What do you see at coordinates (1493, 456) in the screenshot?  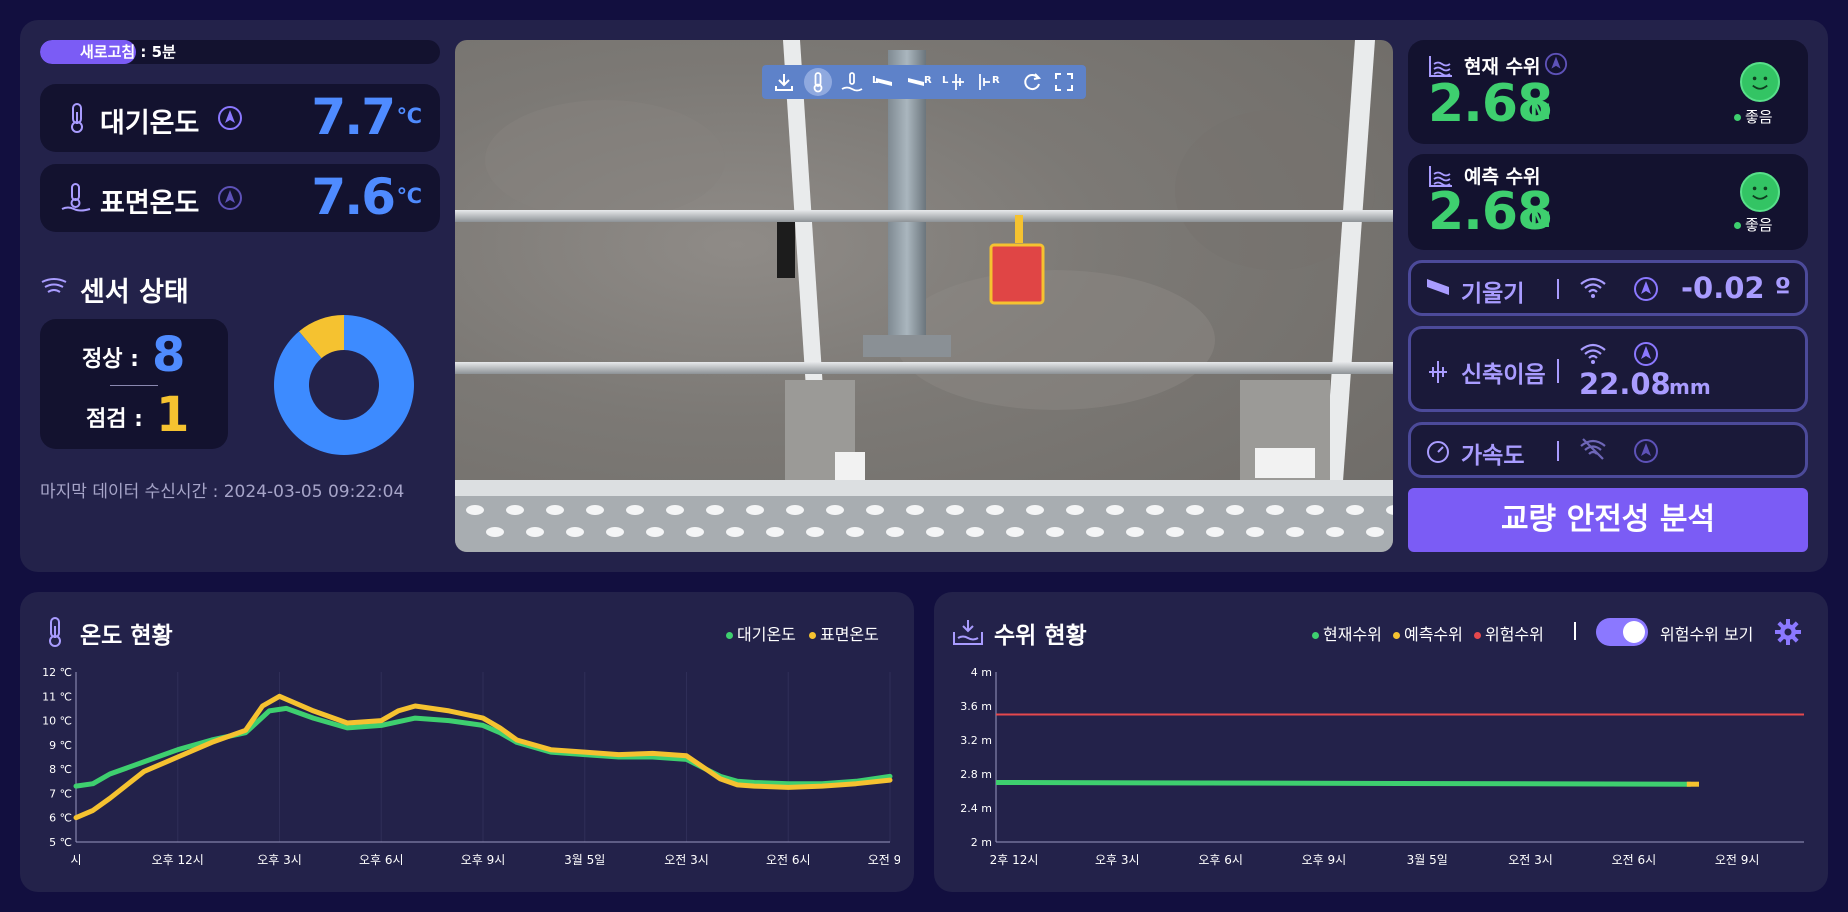 I see `accel-label: 가속도` at bounding box center [1493, 456].